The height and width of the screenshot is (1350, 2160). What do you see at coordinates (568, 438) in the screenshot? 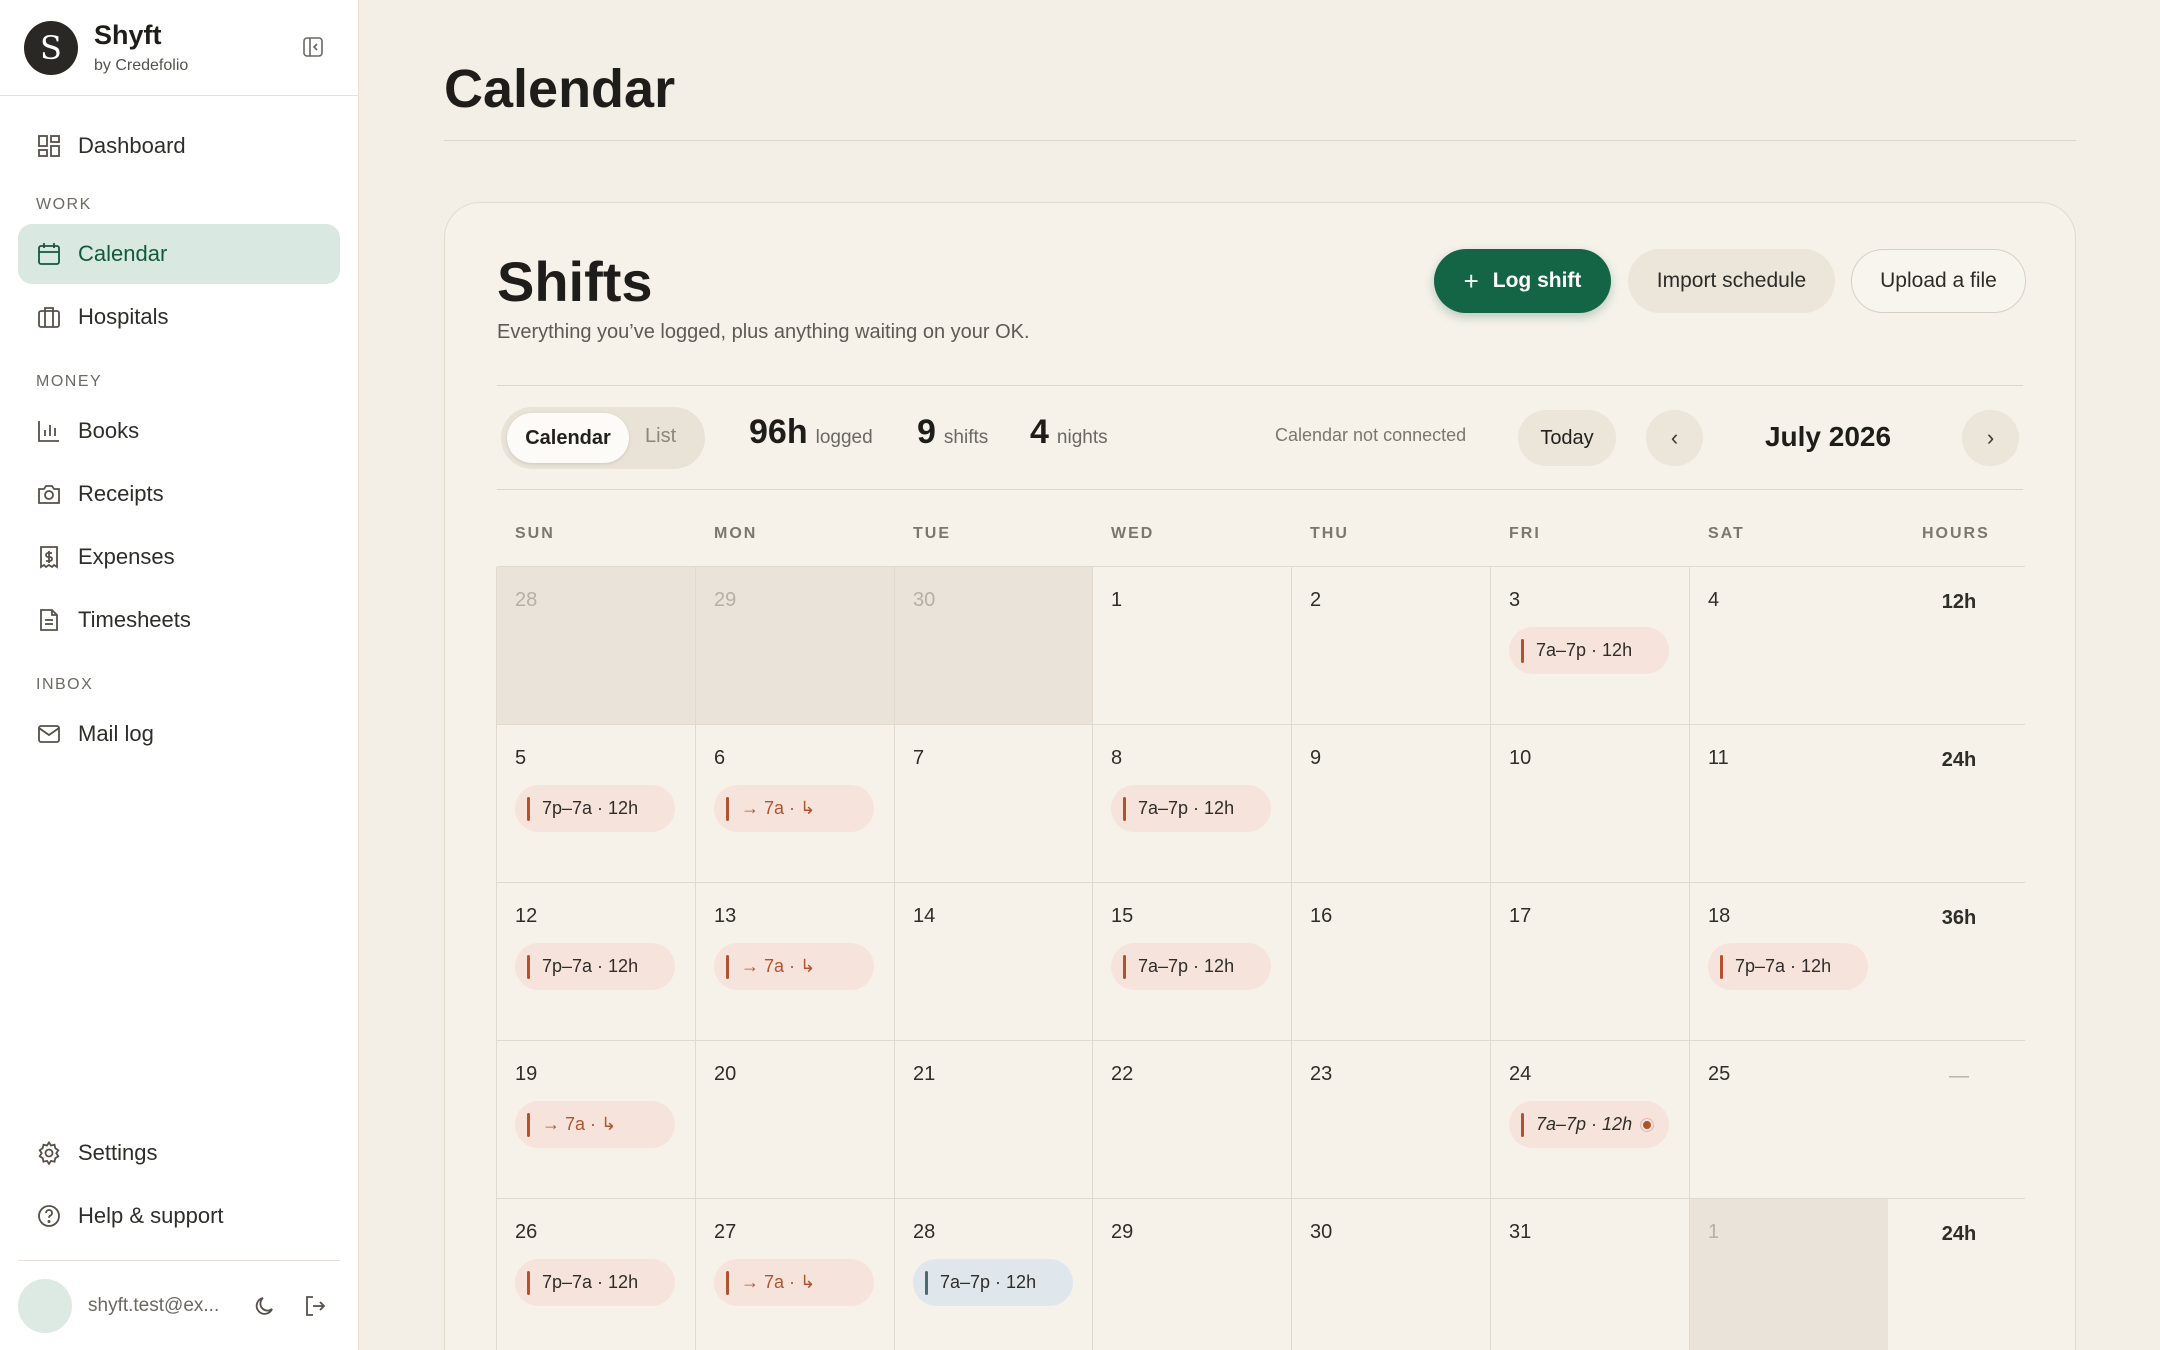
I see `view-calendar-tab: Calendar` at bounding box center [568, 438].